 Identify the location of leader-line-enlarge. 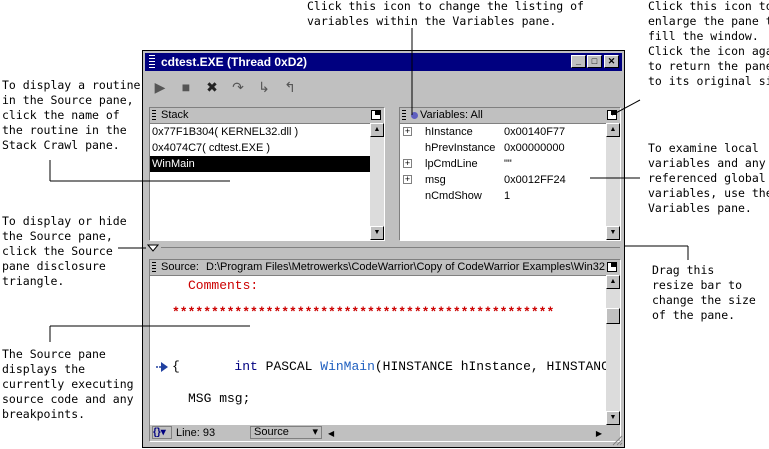
(626, 107).